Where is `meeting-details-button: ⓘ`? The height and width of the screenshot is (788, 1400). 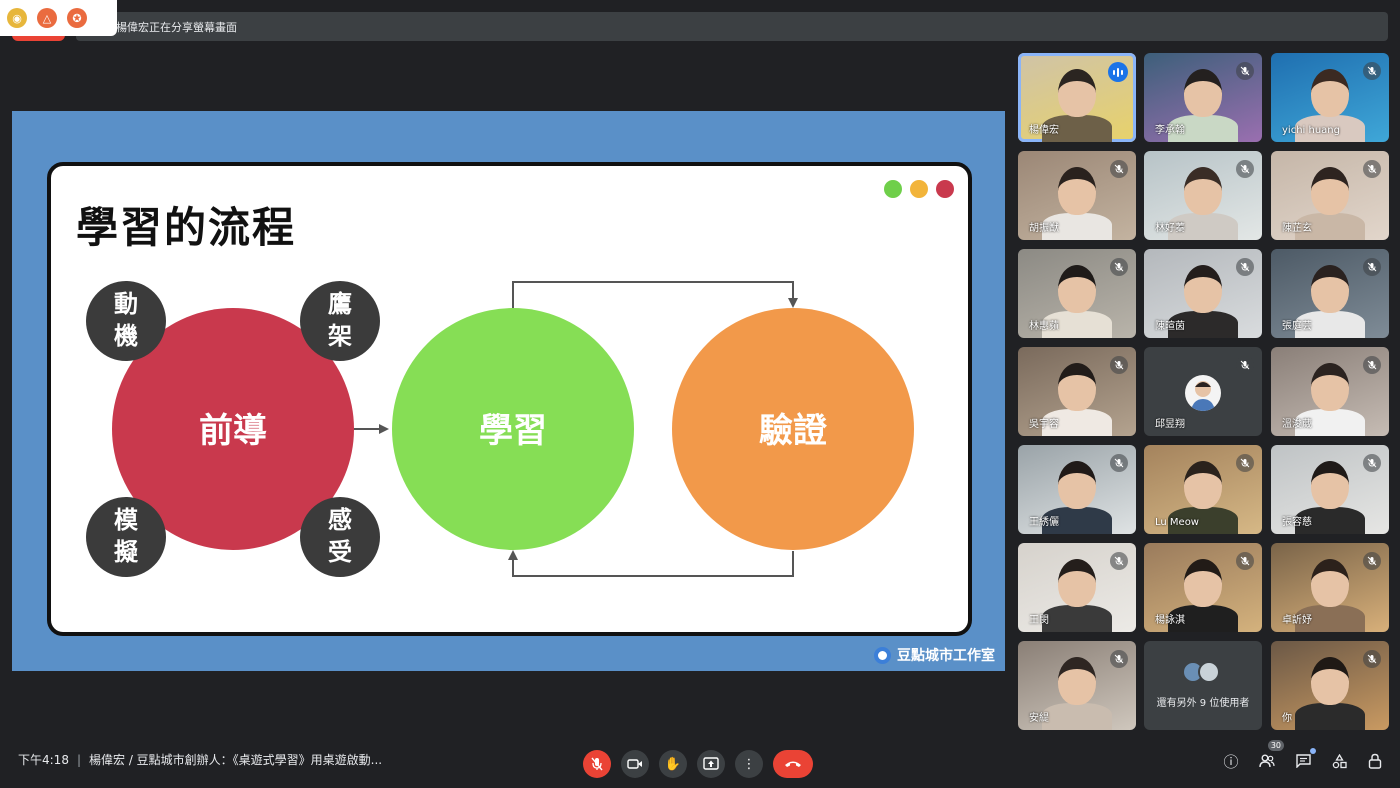 meeting-details-button: ⓘ is located at coordinates (1231, 761).